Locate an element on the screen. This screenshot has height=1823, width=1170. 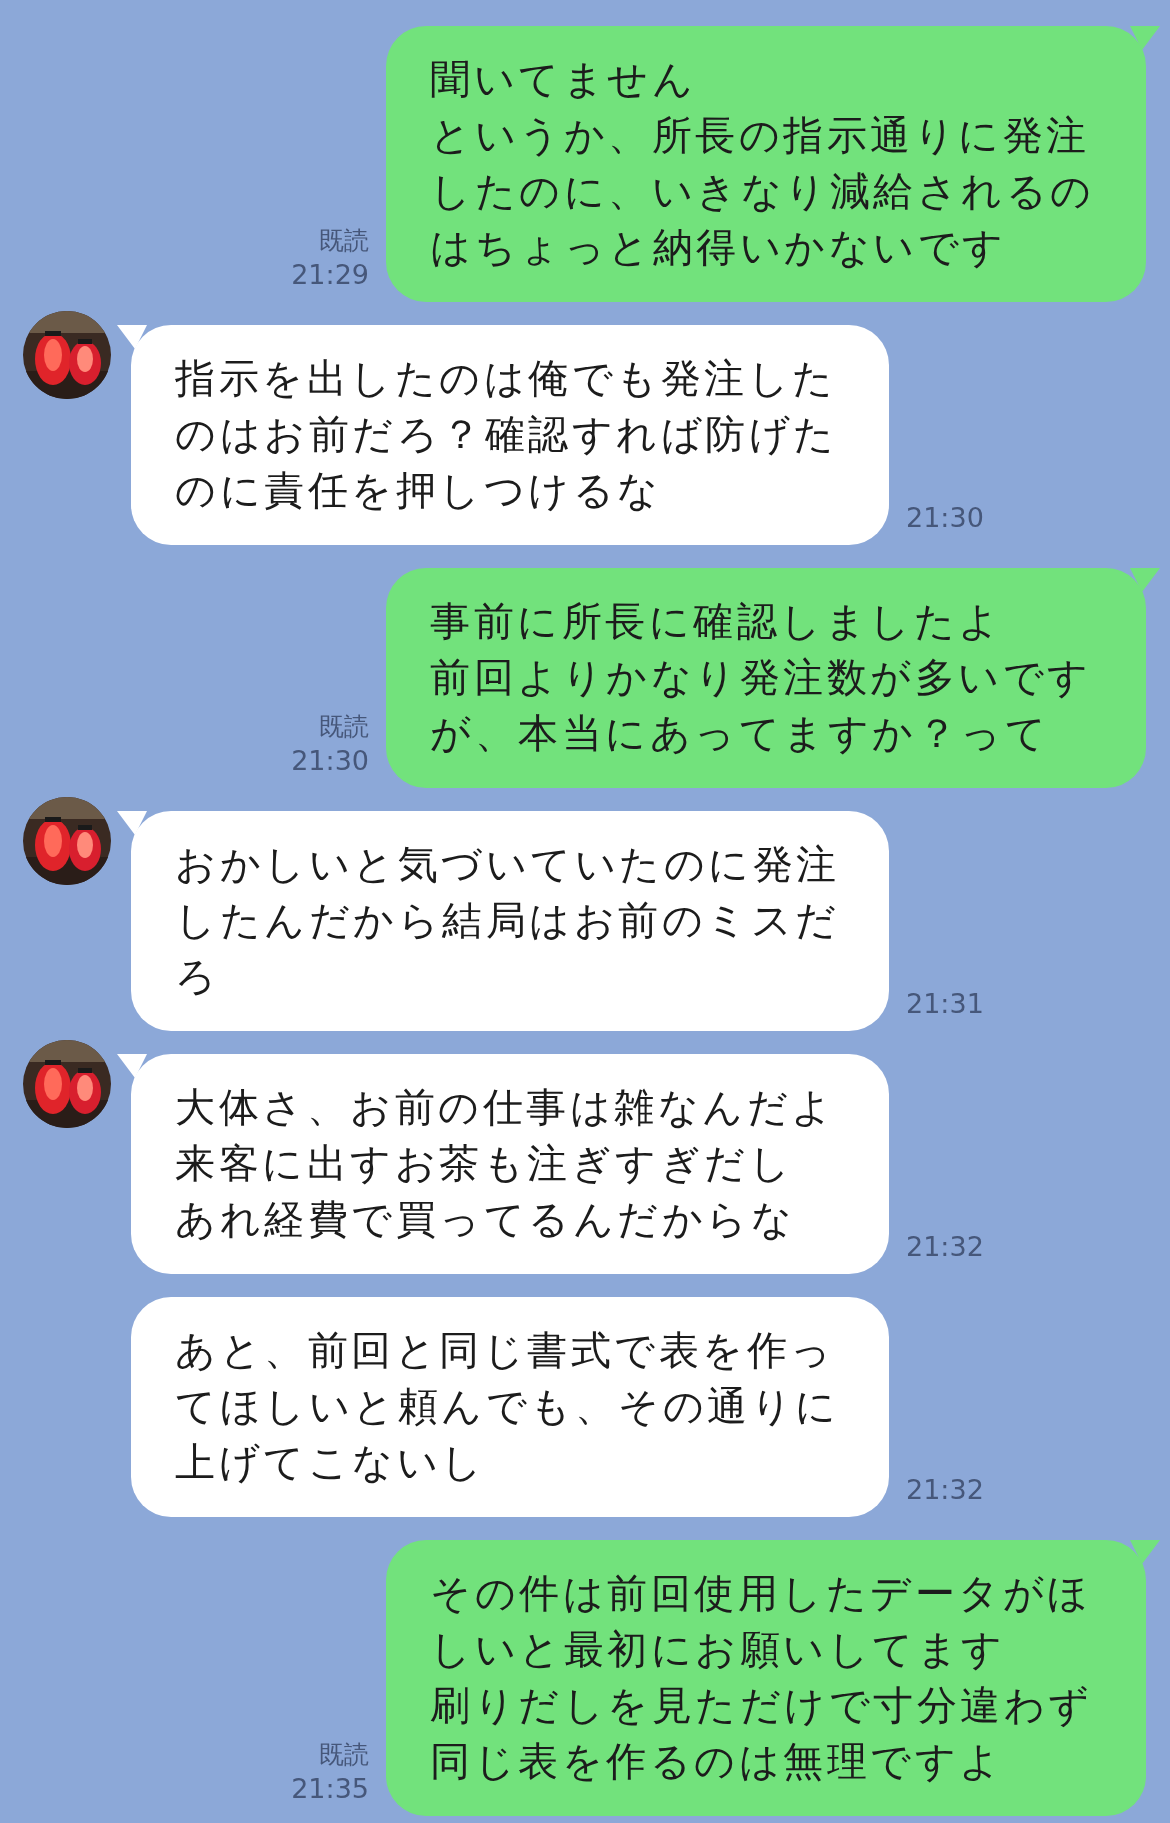
message-text: あと、前回と同じ書式で表を作ってほしいと頼んでも、その通りに上げてこないし is located at coordinates (508, 1406).